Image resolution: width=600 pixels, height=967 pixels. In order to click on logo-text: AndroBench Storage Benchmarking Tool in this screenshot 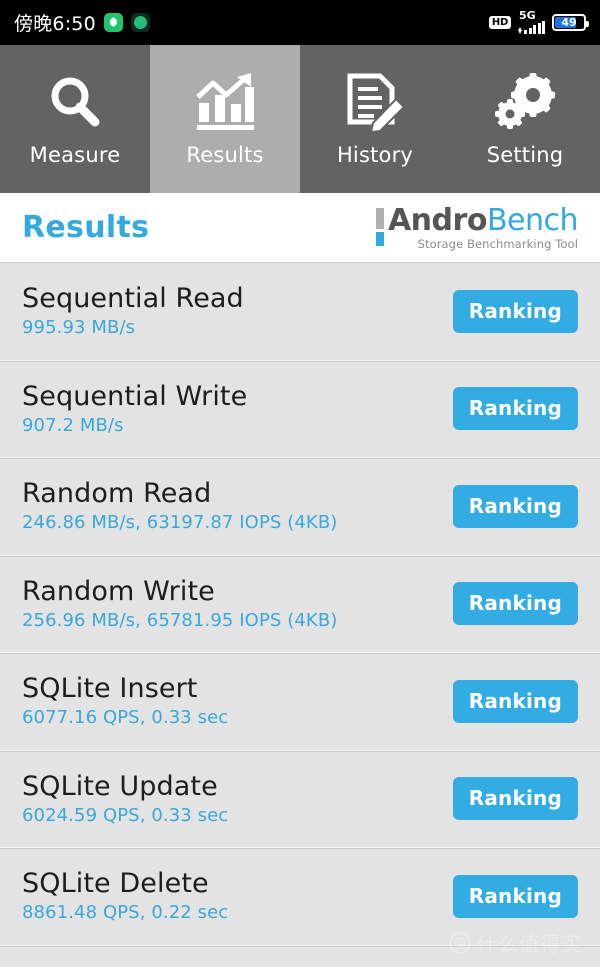, I will do `click(483, 226)`.